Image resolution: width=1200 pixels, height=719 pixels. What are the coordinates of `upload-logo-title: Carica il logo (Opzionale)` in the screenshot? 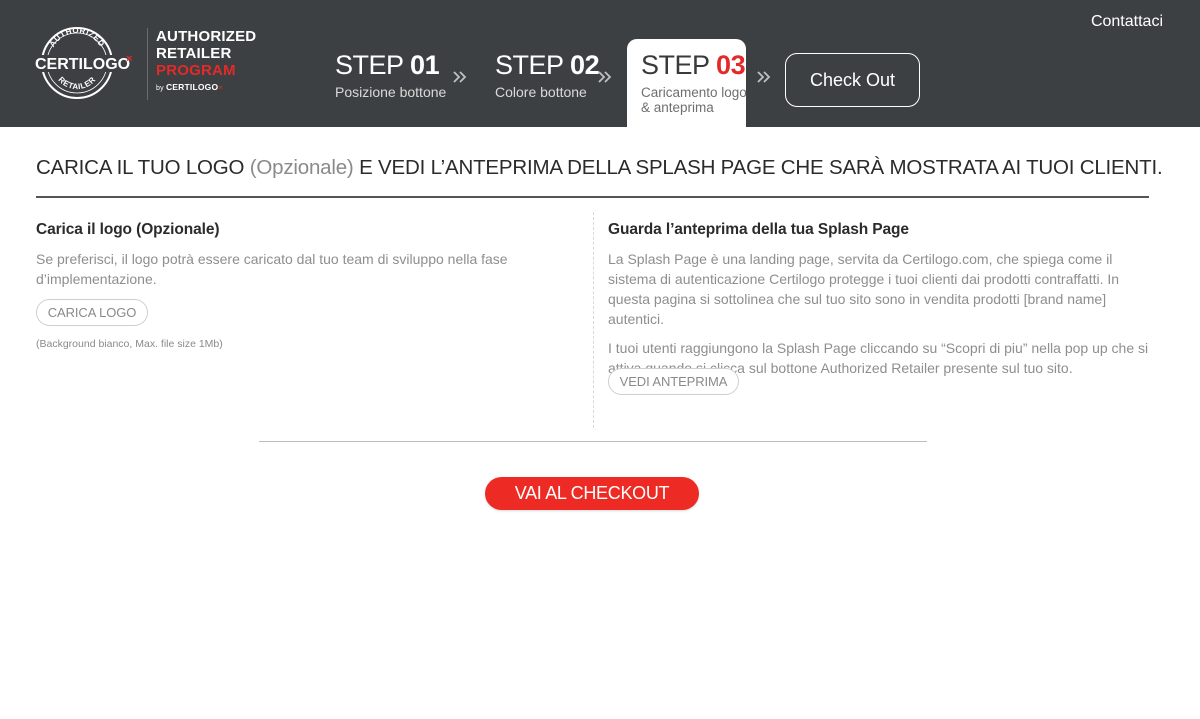 It's located at (128, 229).